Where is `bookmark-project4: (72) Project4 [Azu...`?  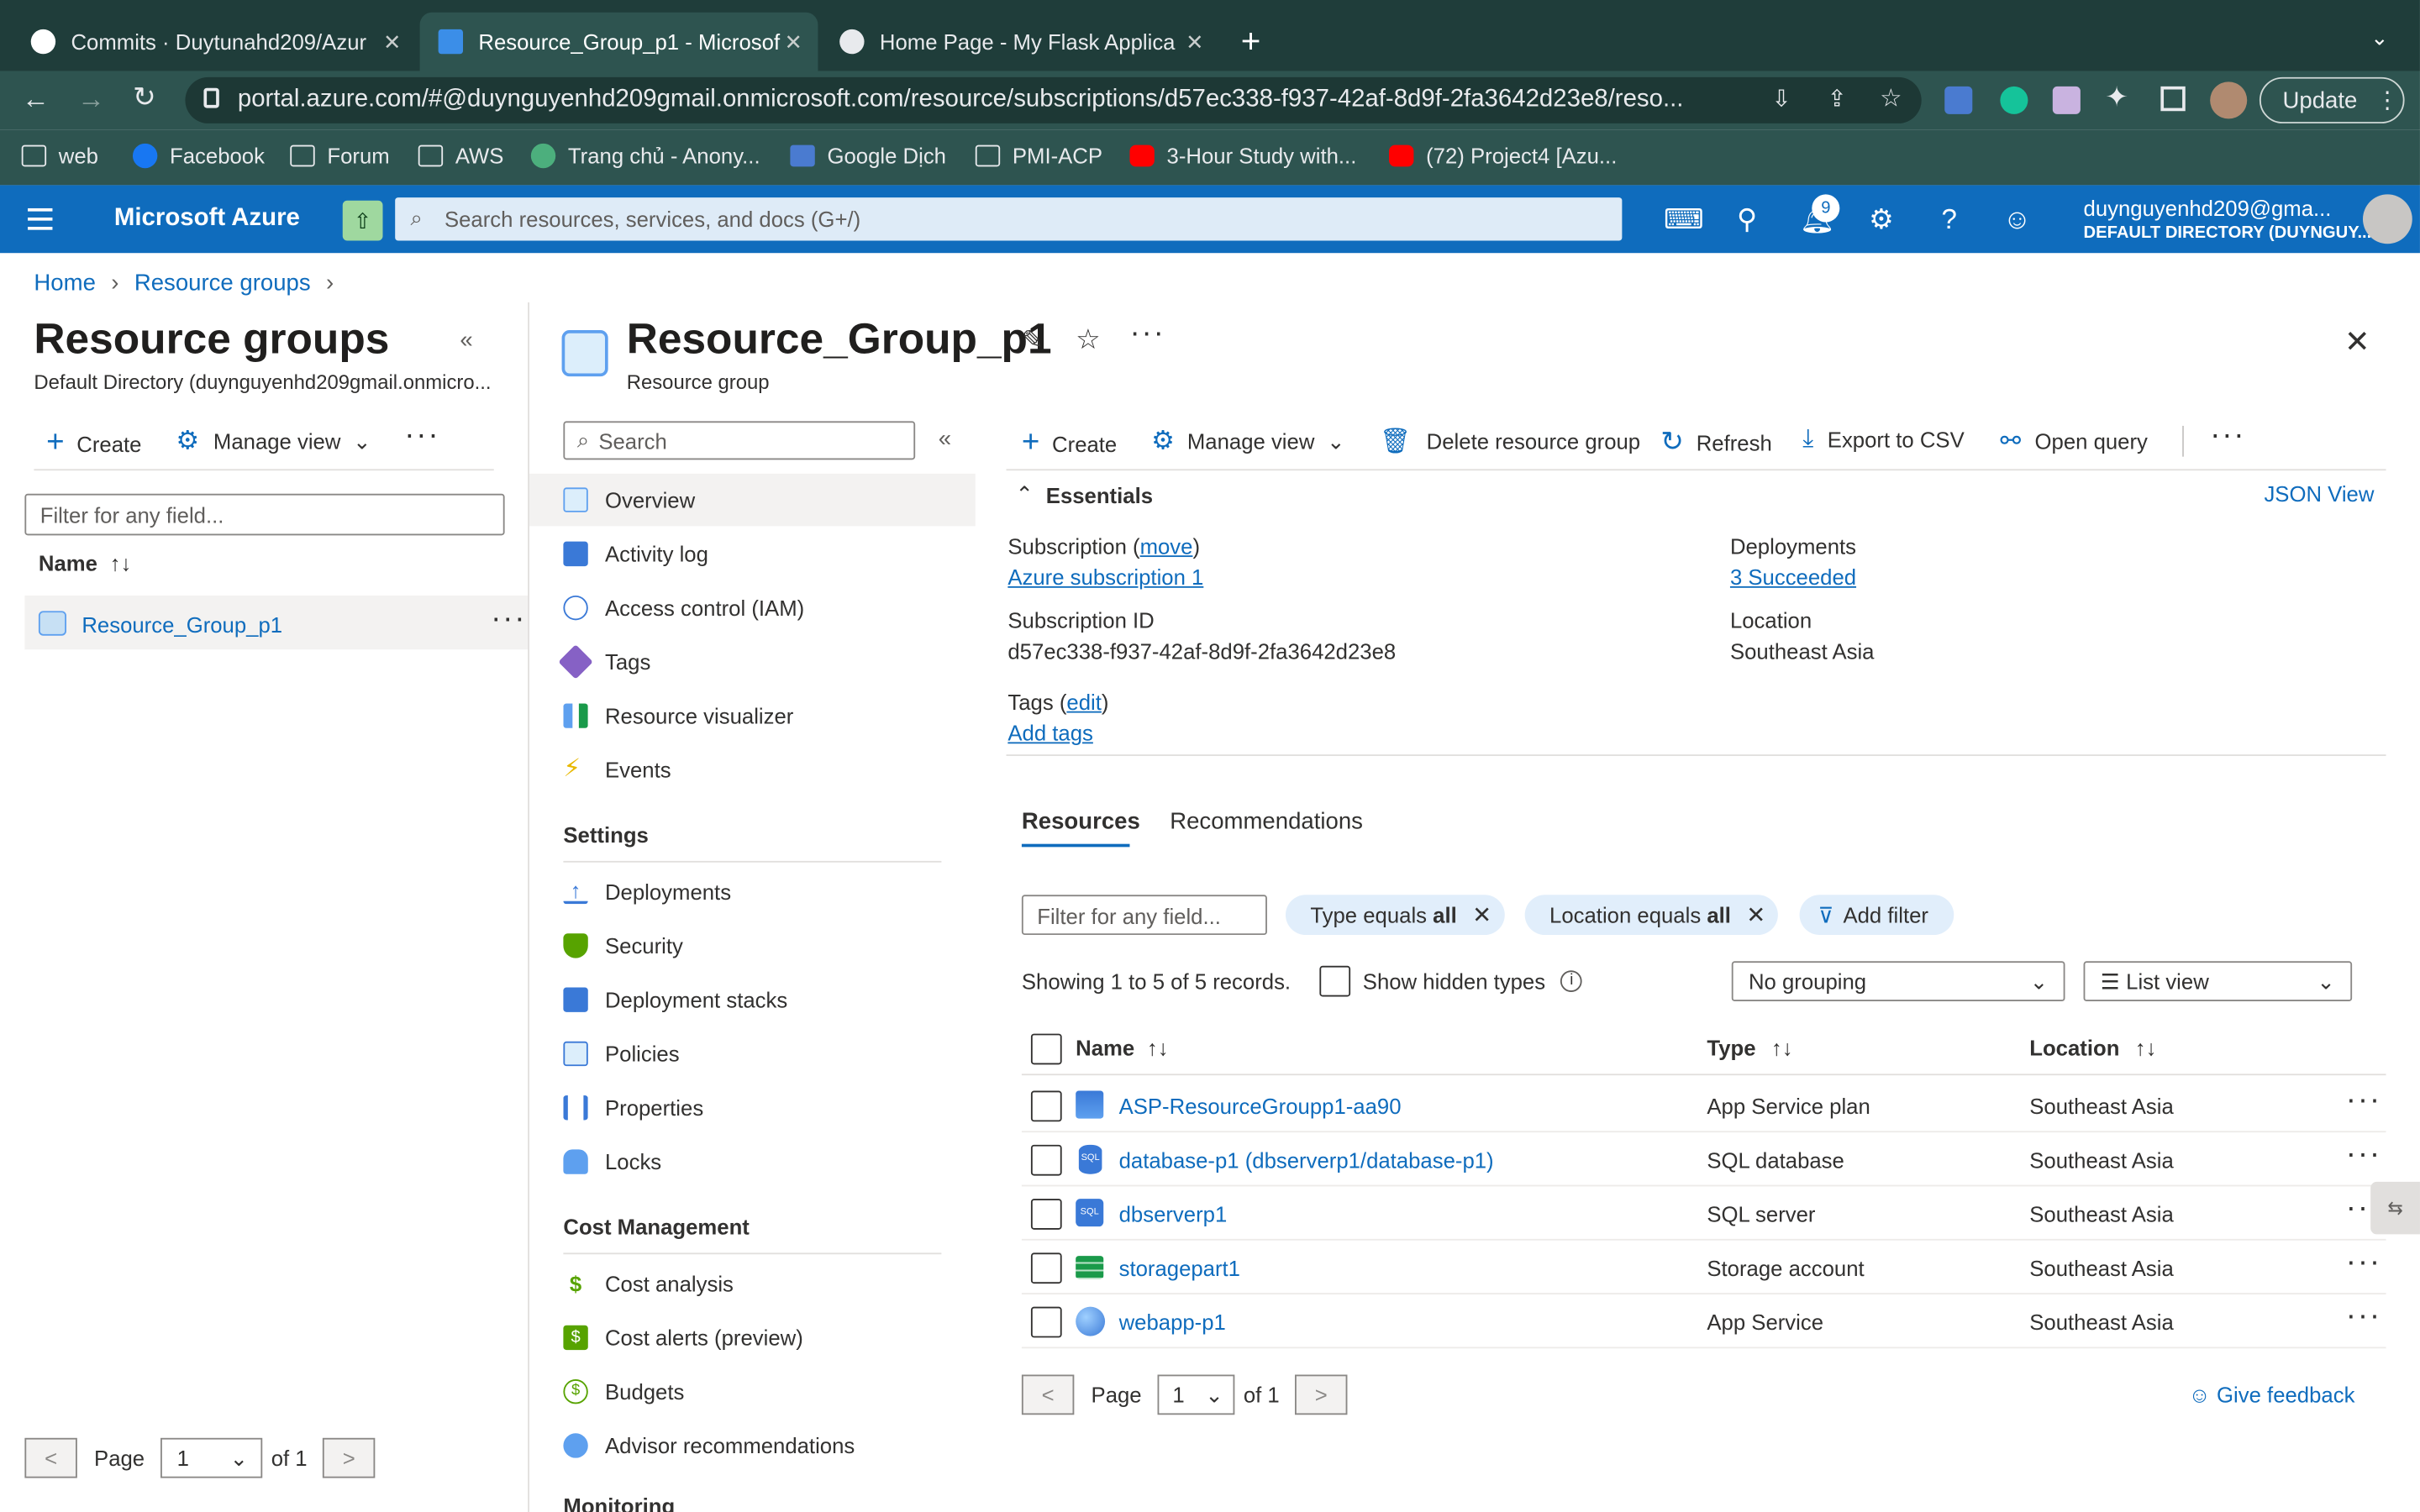 bookmark-project4: (72) Project4 [Azu... is located at coordinates (1503, 156).